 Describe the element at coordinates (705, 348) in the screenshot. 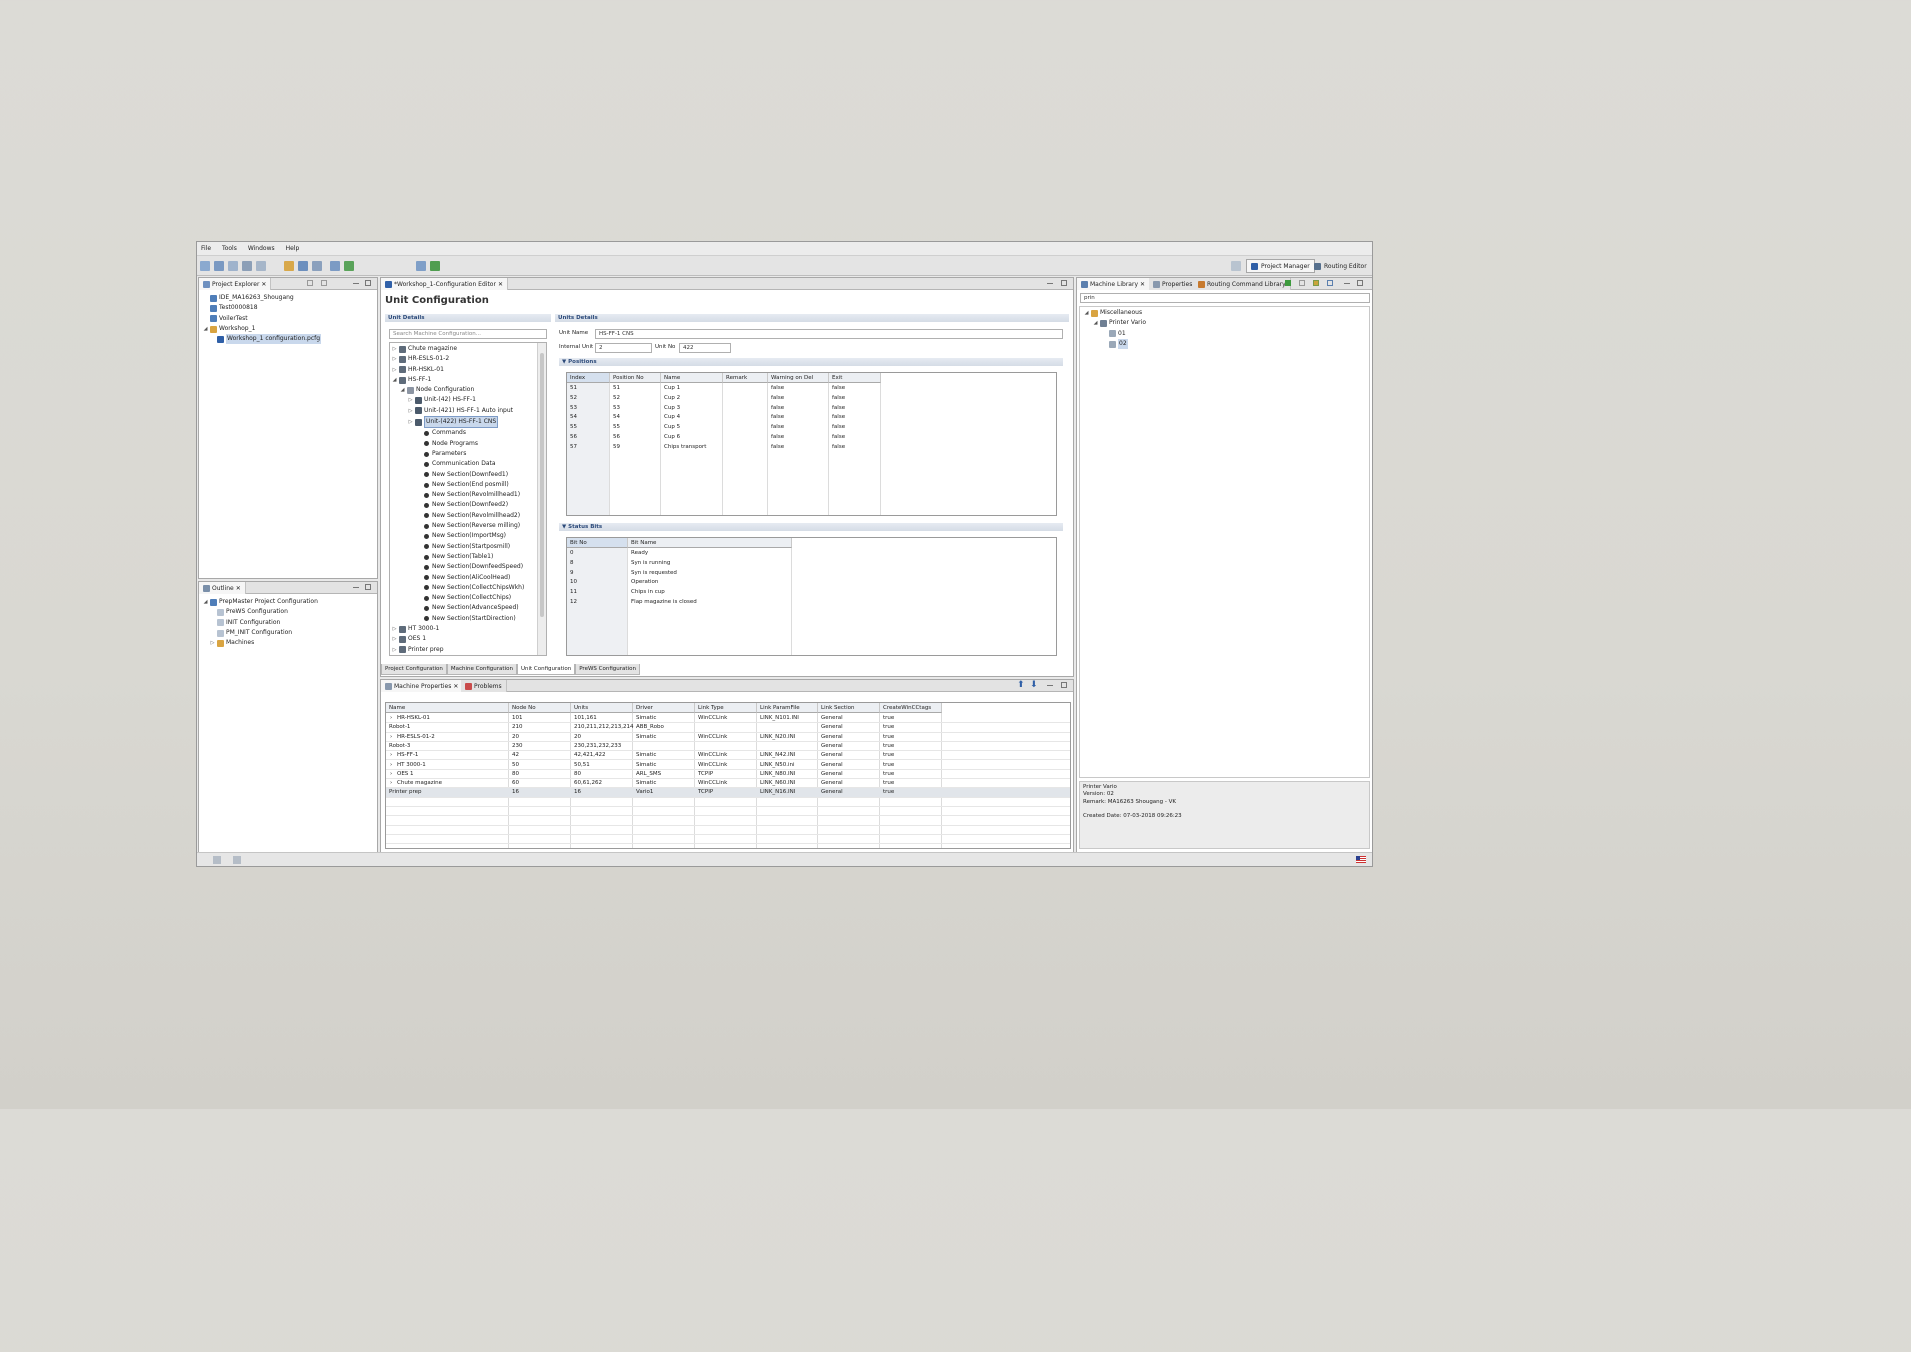

I see `unit-no-field: 422` at that location.